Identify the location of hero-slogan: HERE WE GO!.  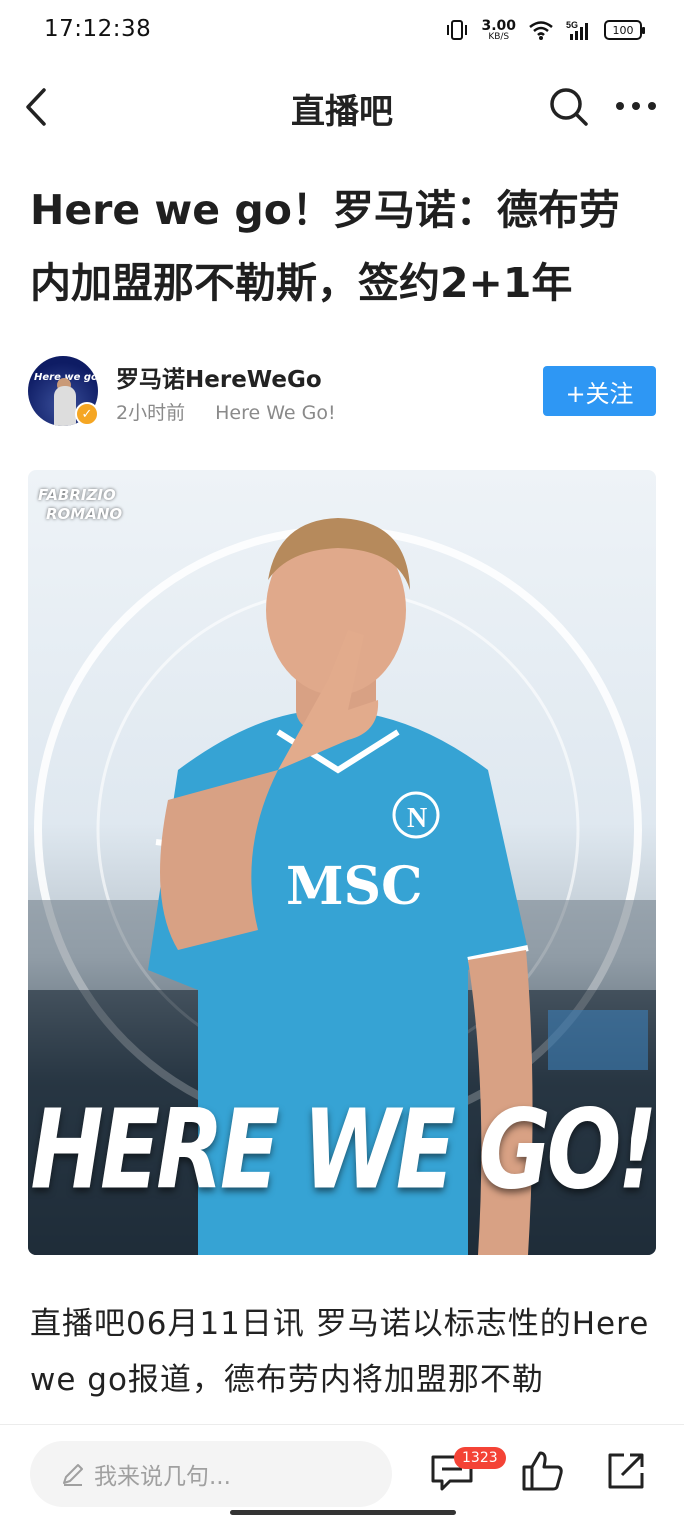
(343, 1149).